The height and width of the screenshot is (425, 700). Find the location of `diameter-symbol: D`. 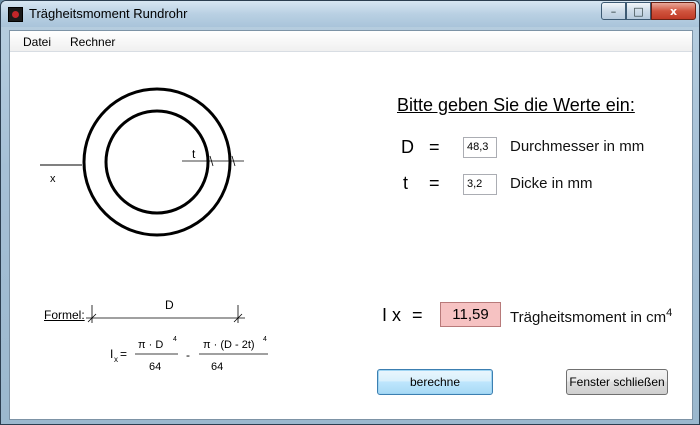

diameter-symbol: D is located at coordinates (407, 147).